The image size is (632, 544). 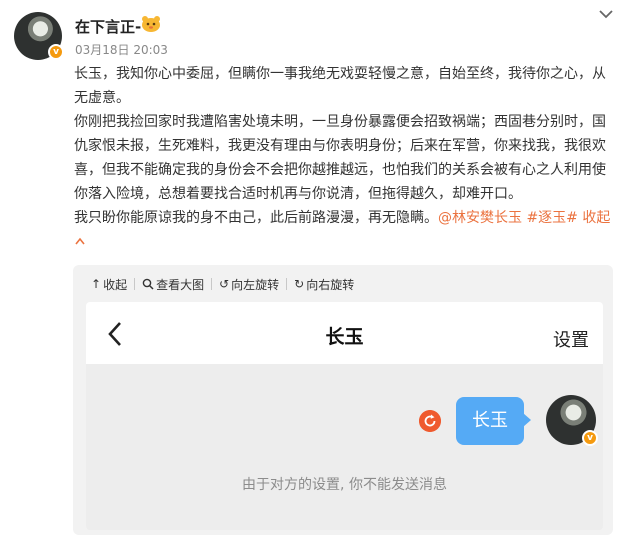 I want to click on post-paragraph-last: 我只盼你能原谅我的身不由己，此后前路漫漫，再无隐瞒。@林安樊长玉 #逐玉# 收起, so click(x=344, y=218).